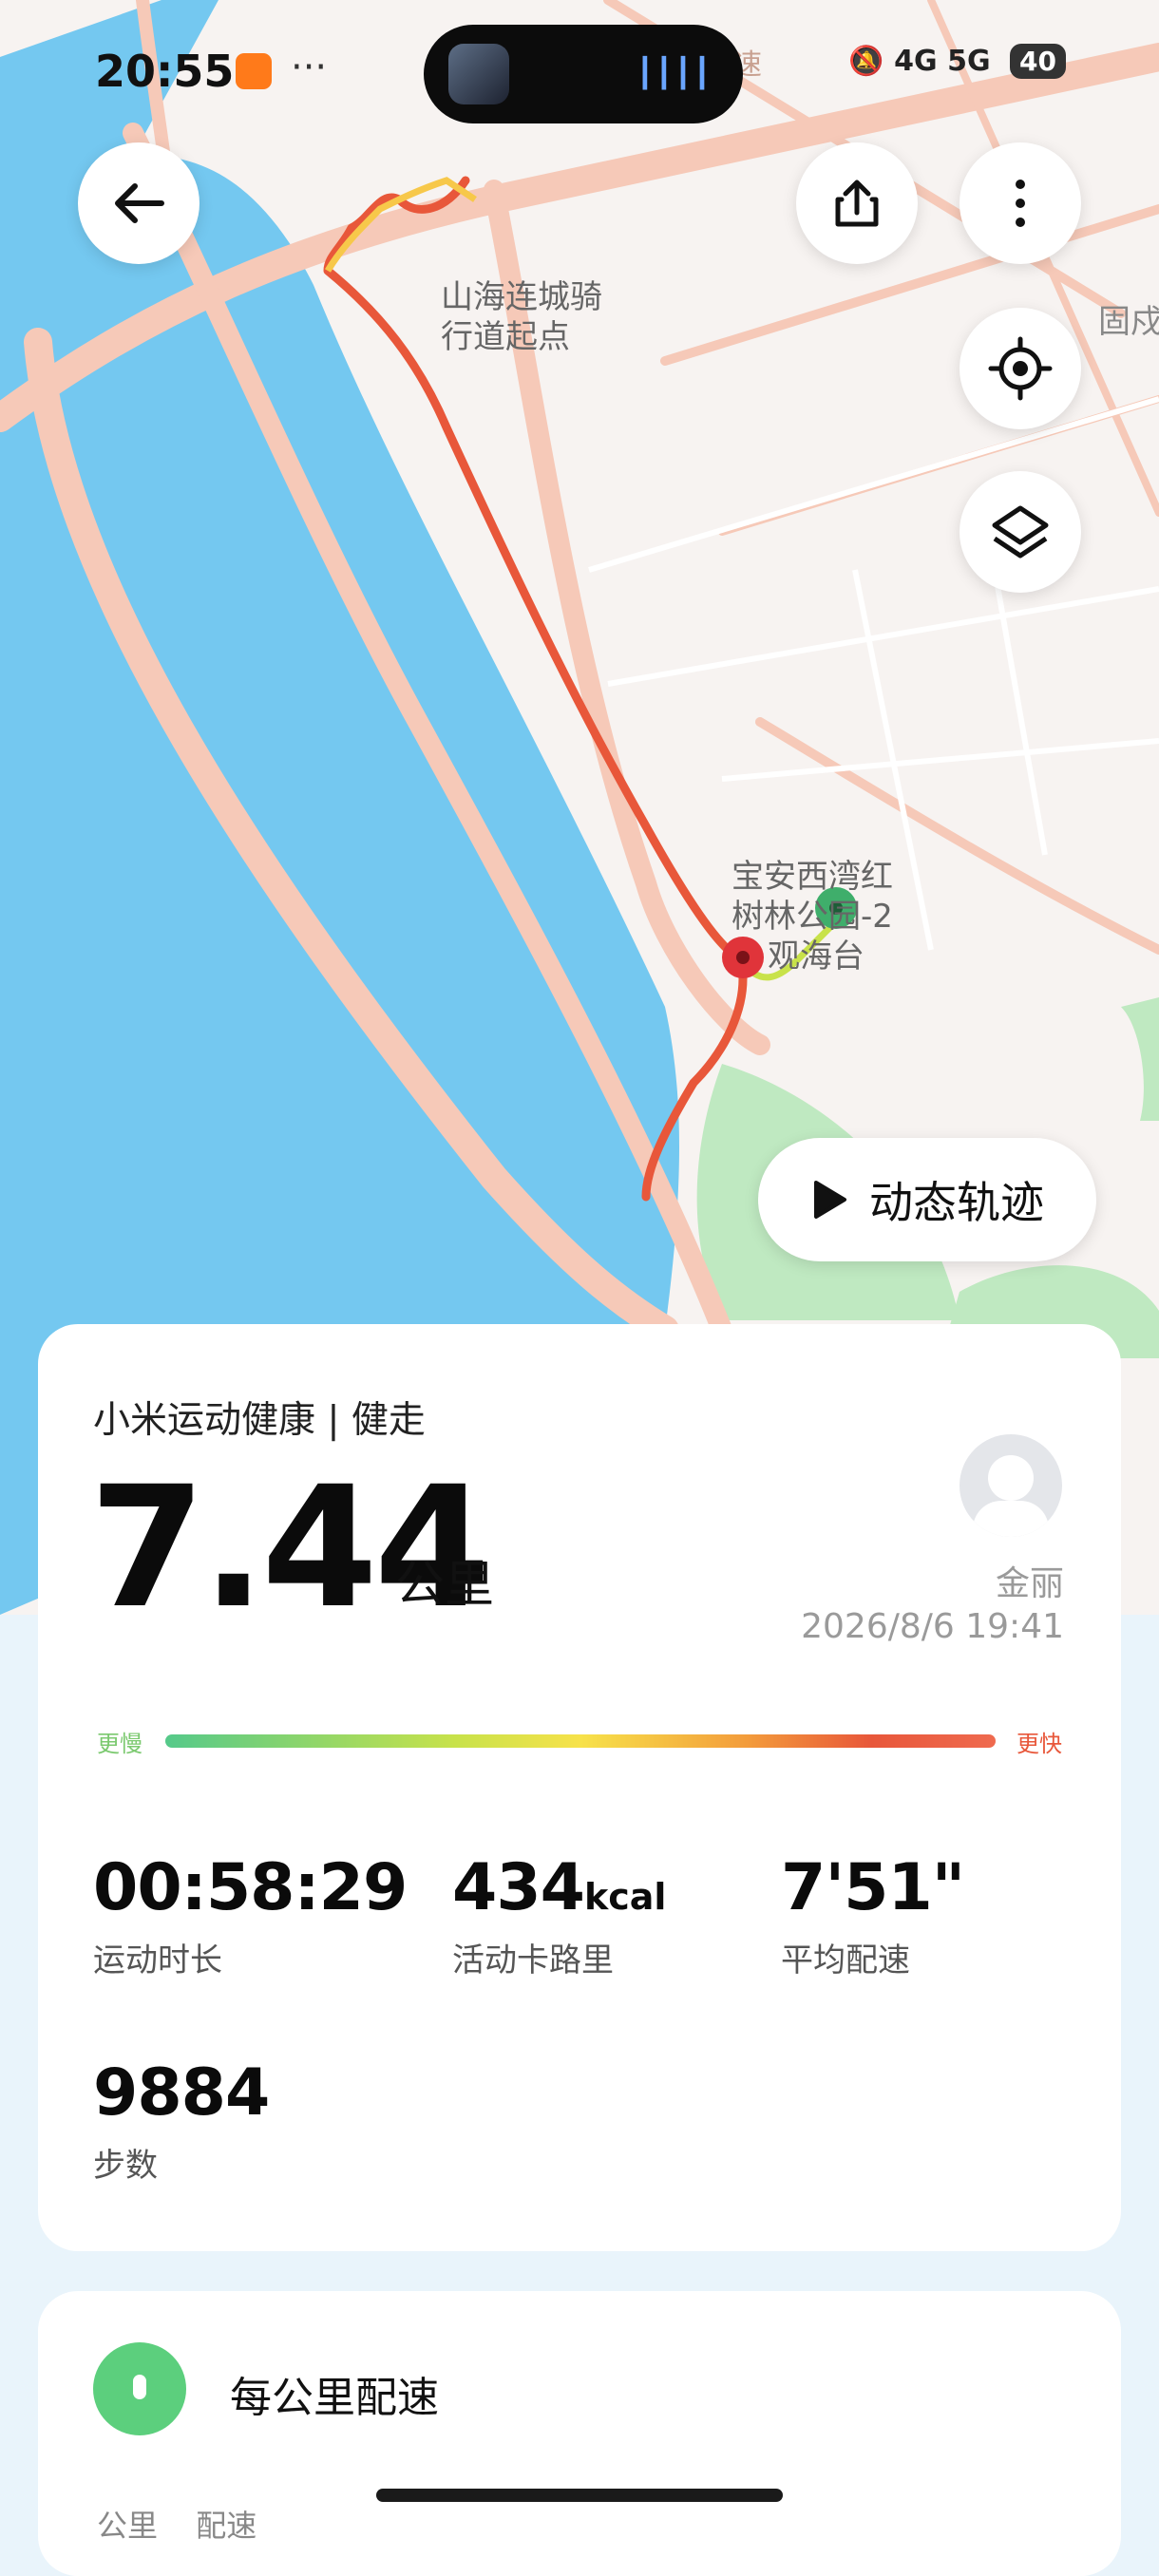  Describe the element at coordinates (191, 2524) in the screenshot. I see `pace-table-header: 公里 配速` at that location.